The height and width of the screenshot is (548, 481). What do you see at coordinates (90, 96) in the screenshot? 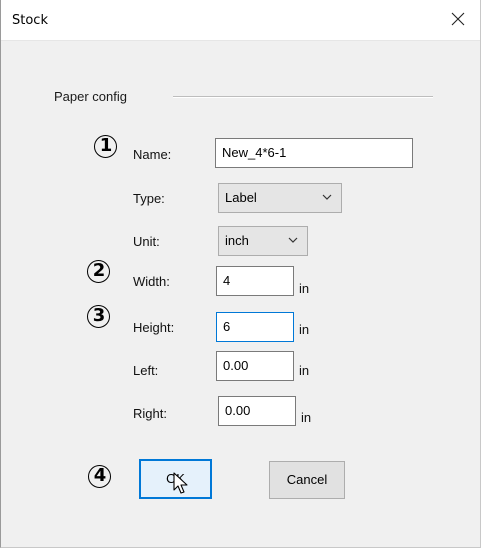
I see `group-label-paper-config: Paper config` at bounding box center [90, 96].